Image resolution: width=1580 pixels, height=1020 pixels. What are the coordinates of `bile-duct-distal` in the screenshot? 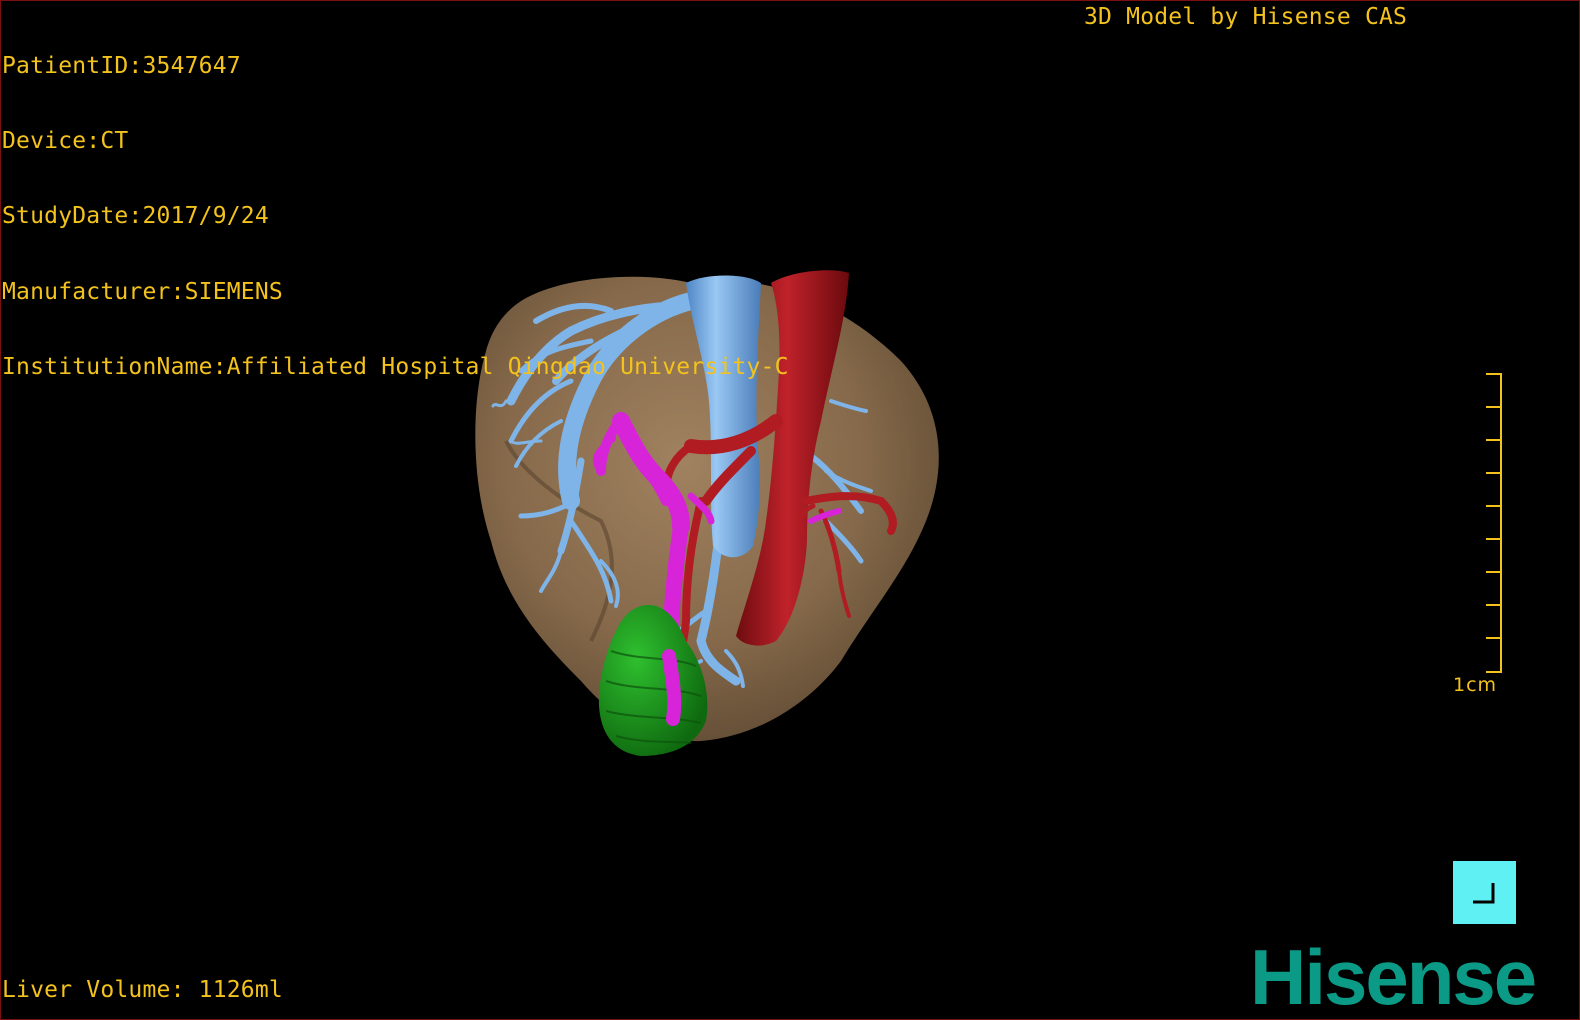 It's located at (672, 687).